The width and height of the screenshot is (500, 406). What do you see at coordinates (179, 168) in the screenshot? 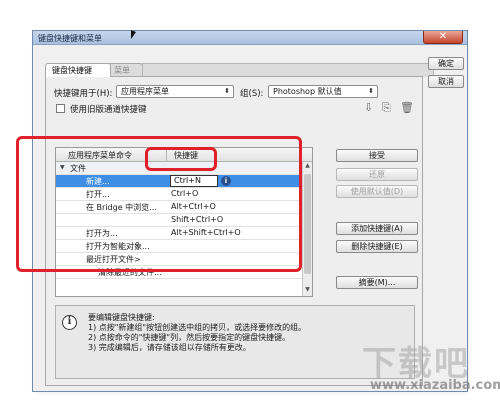
I see `list-row-group-file: ▼ 文件` at bounding box center [179, 168].